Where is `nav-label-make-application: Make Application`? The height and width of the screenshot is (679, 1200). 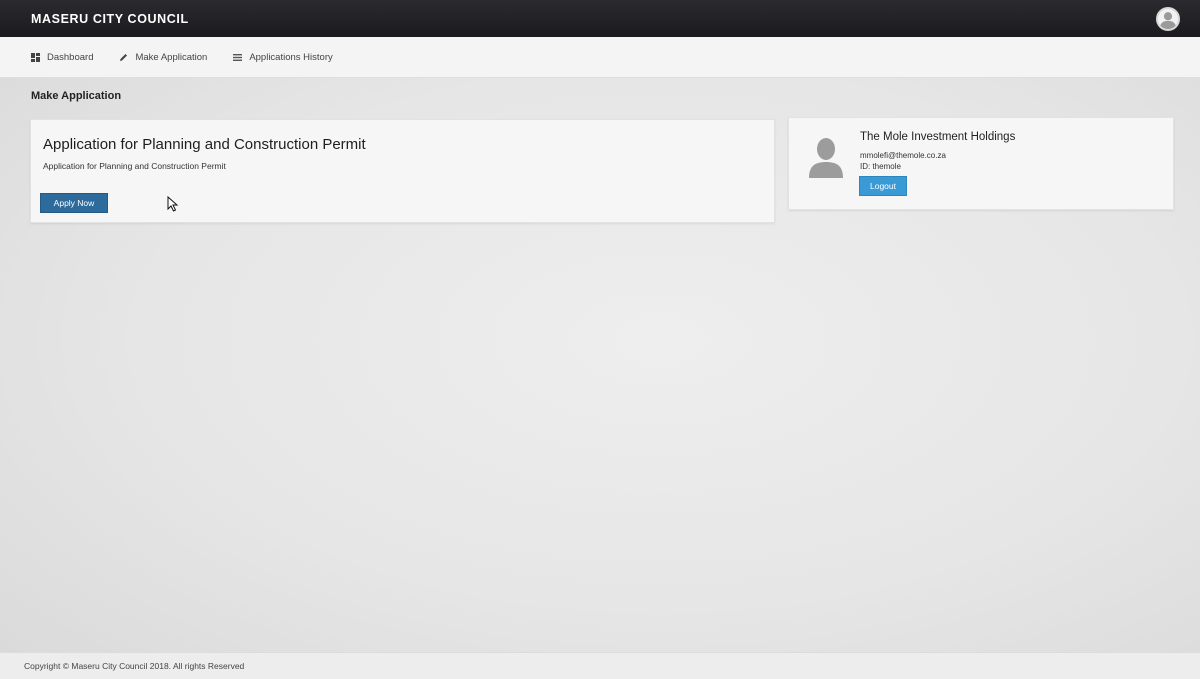 nav-label-make-application: Make Application is located at coordinates (171, 57).